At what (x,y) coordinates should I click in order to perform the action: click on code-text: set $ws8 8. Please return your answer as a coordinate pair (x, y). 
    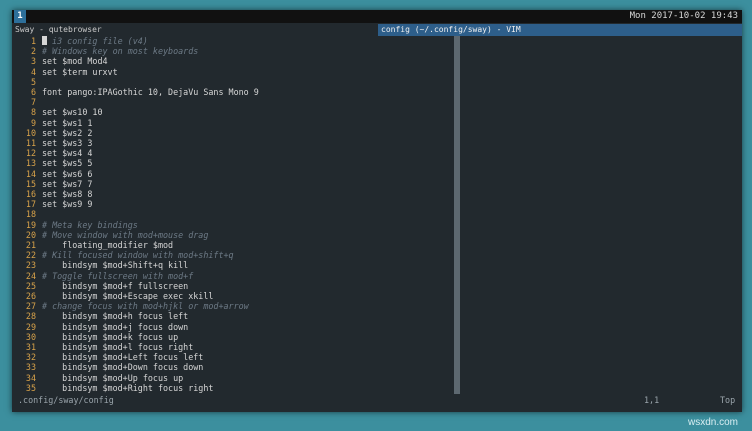
    Looking at the image, I should click on (67, 194).